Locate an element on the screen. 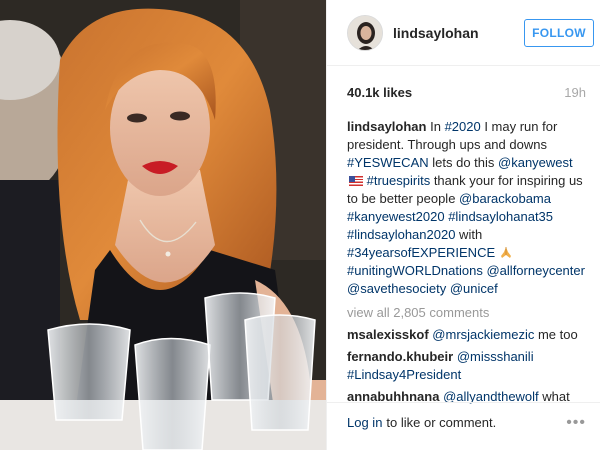 The width and height of the screenshot is (600, 450). hashtag-link: #lindsaylohanat35 is located at coordinates (500, 216).